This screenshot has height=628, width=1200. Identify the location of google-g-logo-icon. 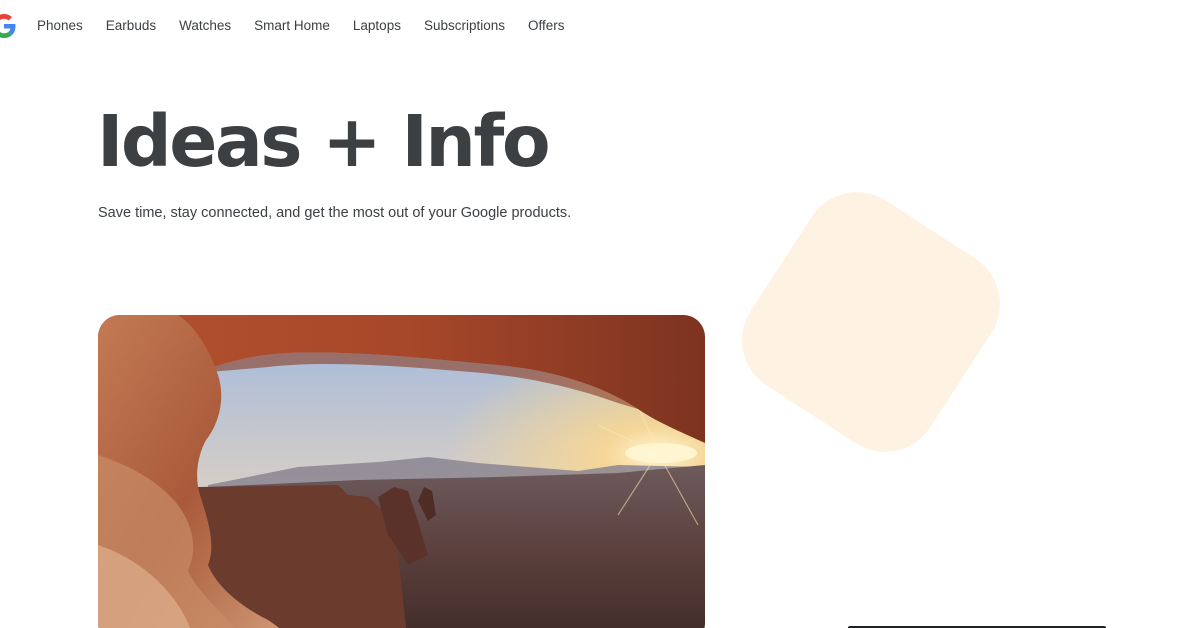
(8, 26).